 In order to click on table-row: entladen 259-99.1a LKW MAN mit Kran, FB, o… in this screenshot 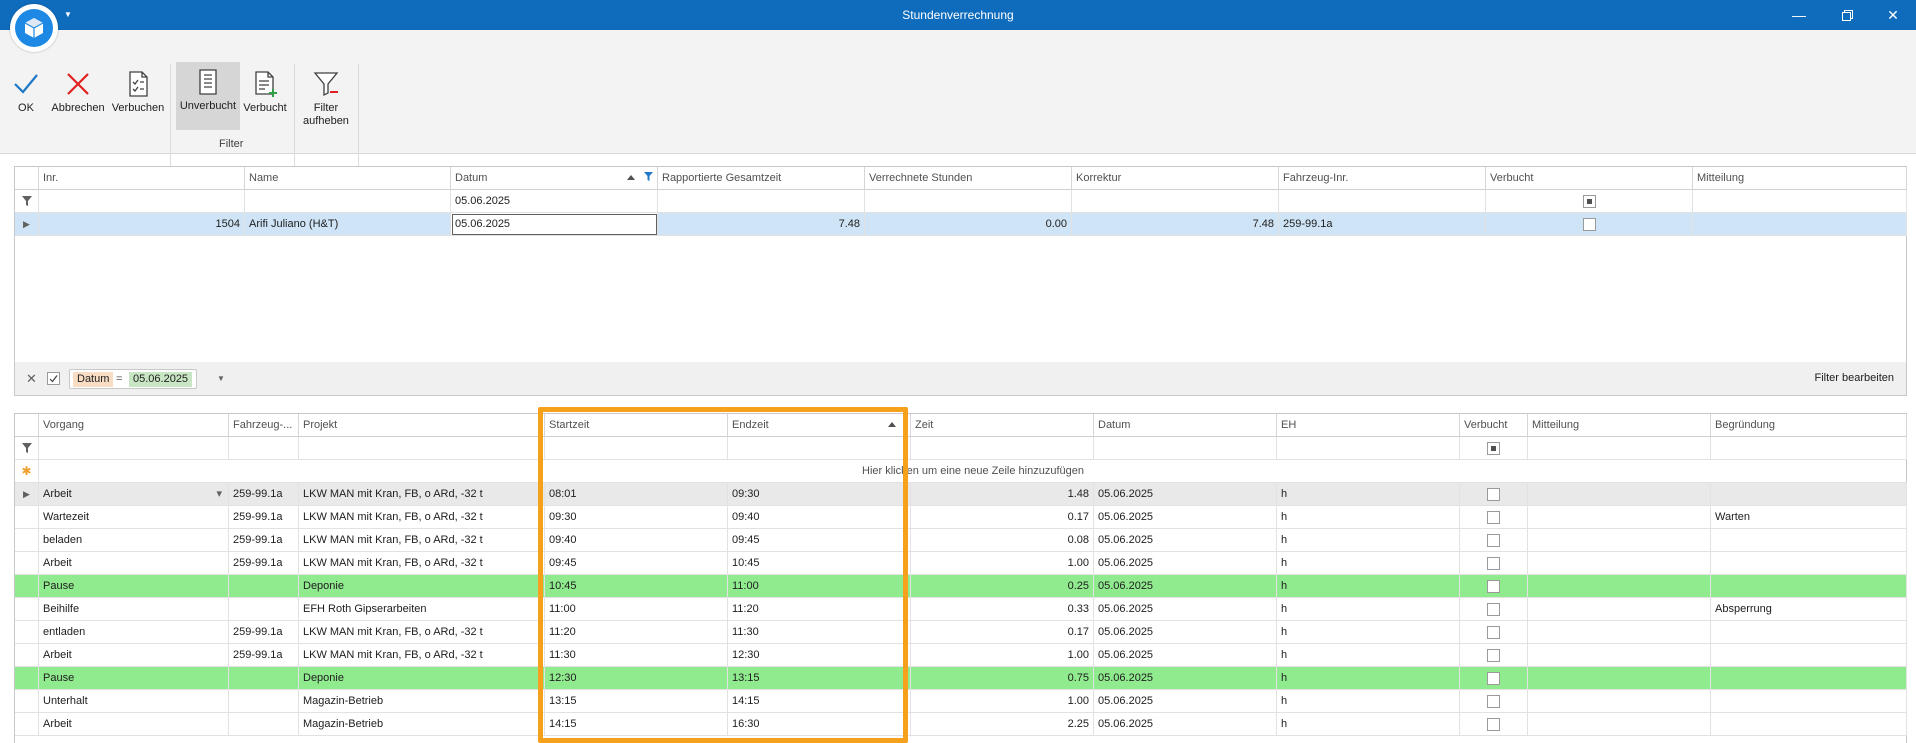, I will do `click(961, 632)`.